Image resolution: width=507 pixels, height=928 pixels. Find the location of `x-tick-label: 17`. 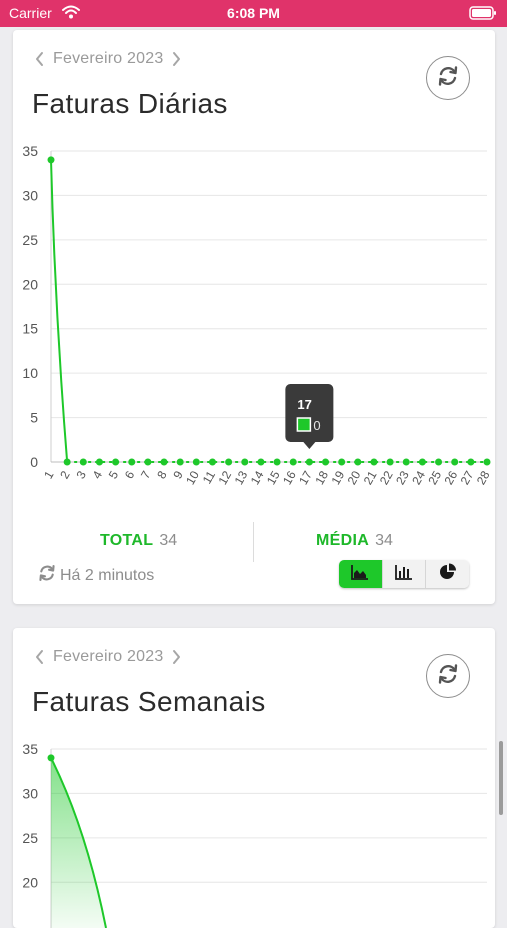

x-tick-label: 17 is located at coordinates (305, 477).